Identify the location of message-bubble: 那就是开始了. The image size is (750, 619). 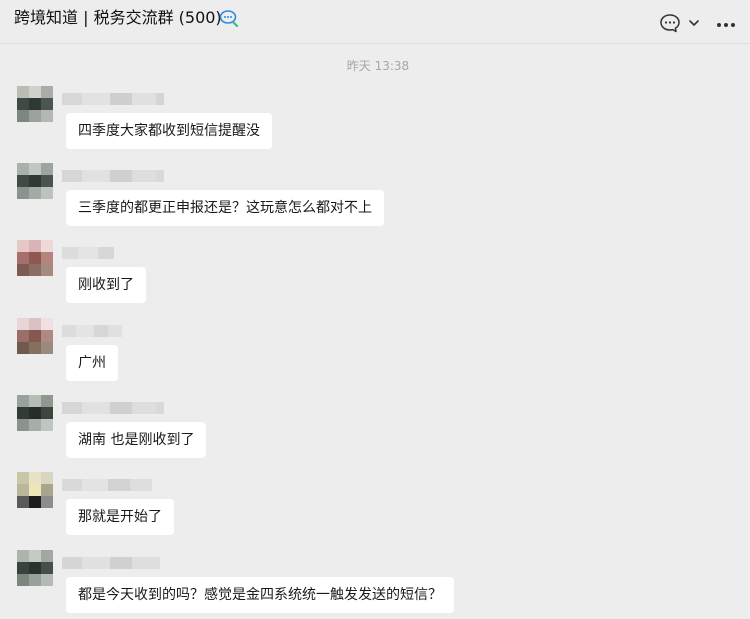
(120, 517).